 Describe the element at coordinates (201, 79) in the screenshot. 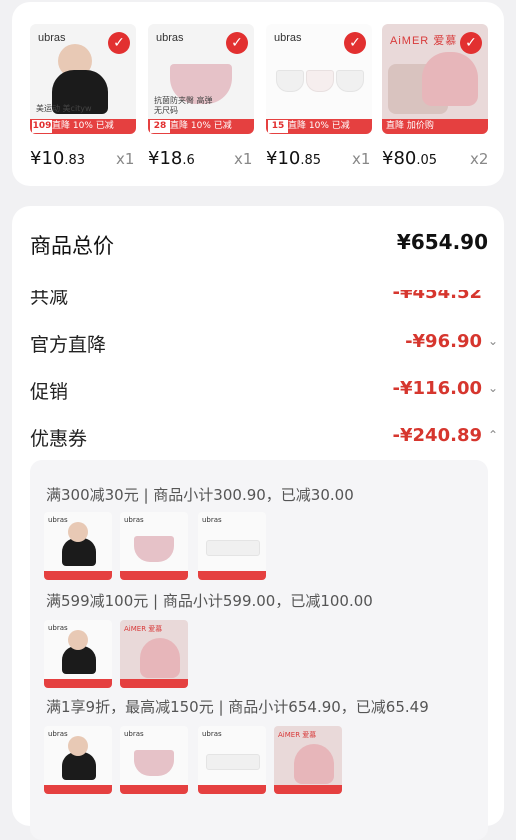

I see `product-thumbnail-2: ubras ✓ 抗菌防夹臀 高弹无尺码 官方直降 10% 已减 28` at that location.